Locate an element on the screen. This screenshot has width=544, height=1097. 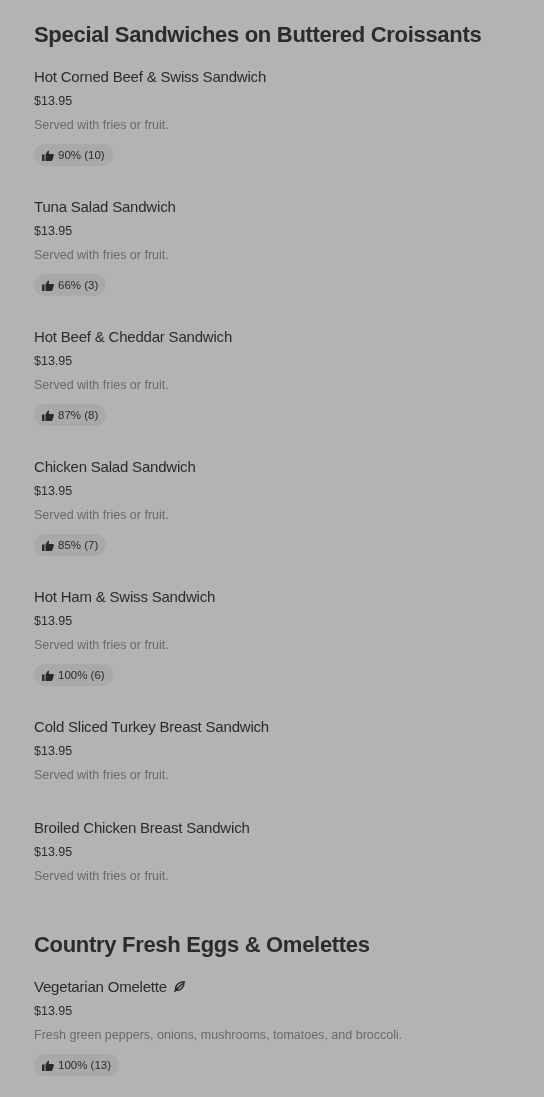
rating-text: 85% (7) is located at coordinates (78, 545).